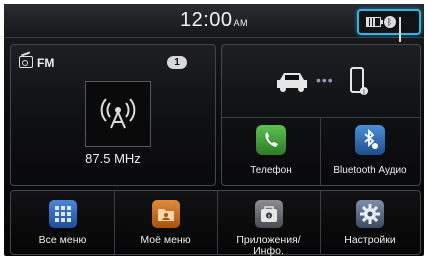  I want to click on bluetooth-icon: ᛒ, so click(389, 22).